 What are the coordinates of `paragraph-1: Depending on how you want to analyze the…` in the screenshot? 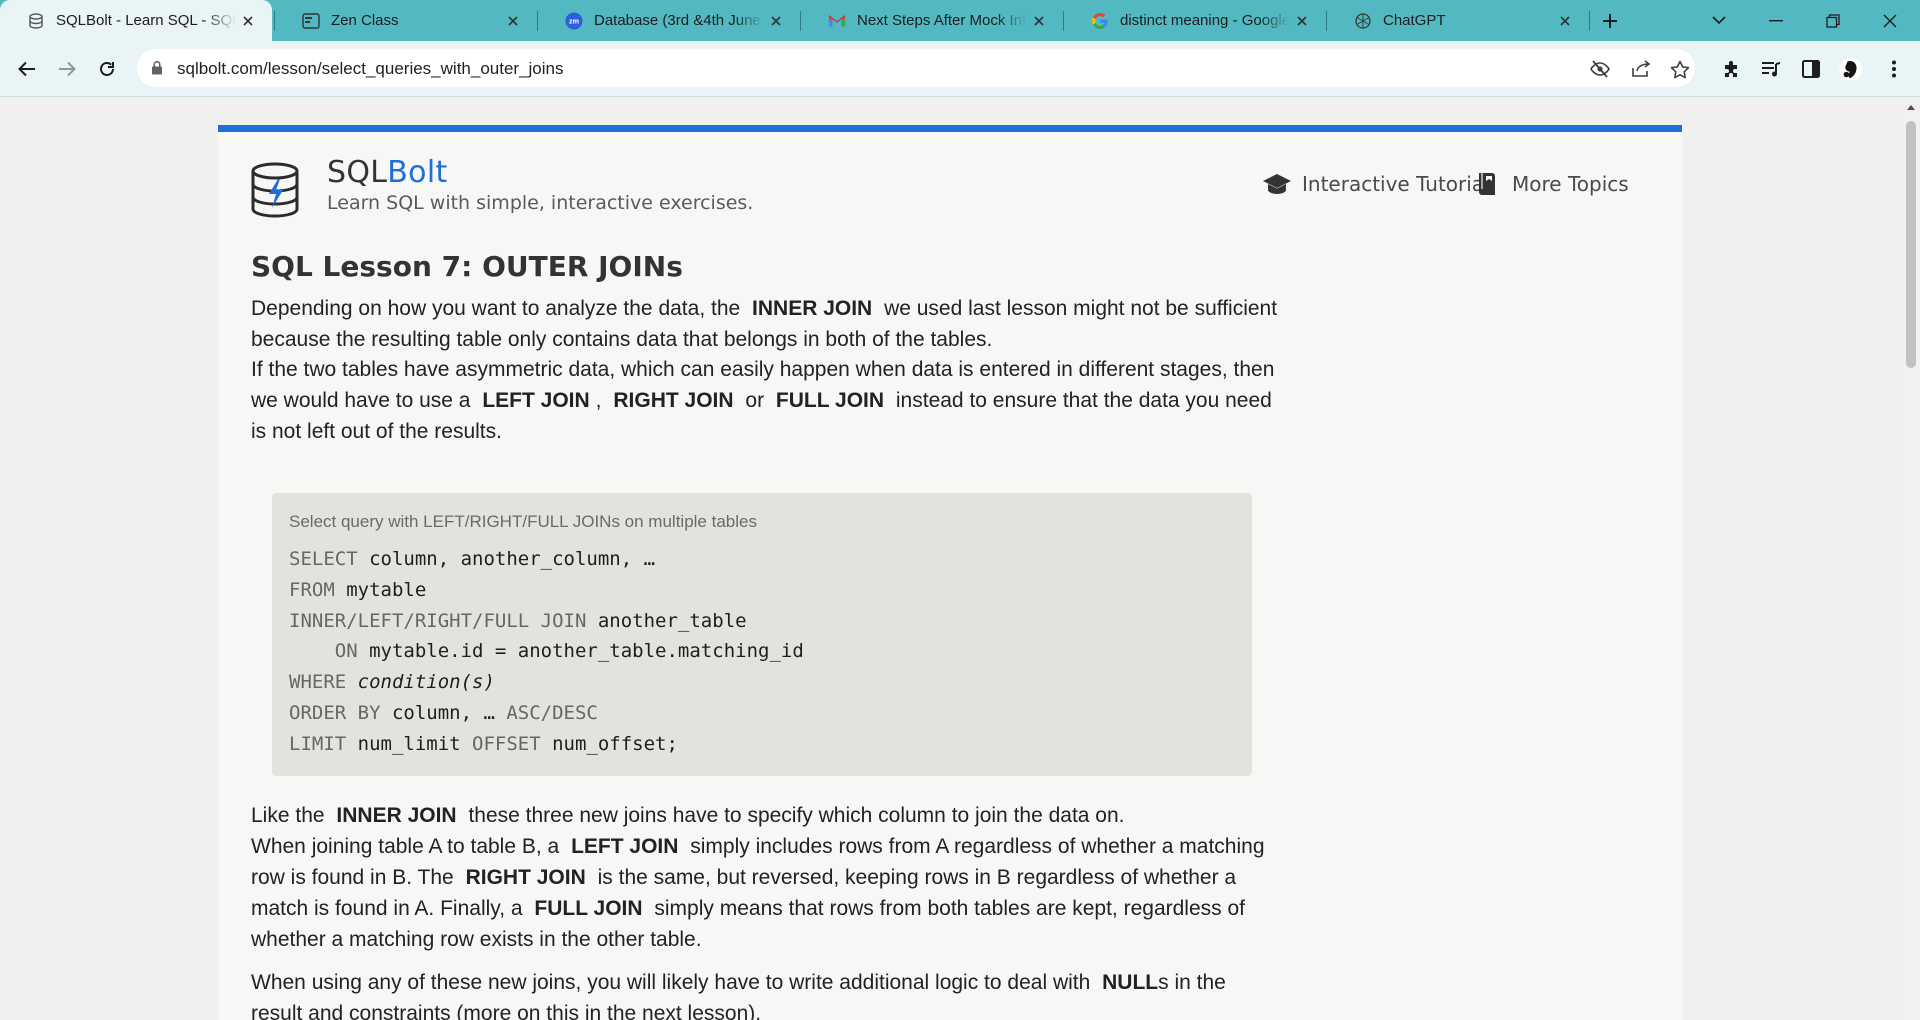 It's located at (766, 324).